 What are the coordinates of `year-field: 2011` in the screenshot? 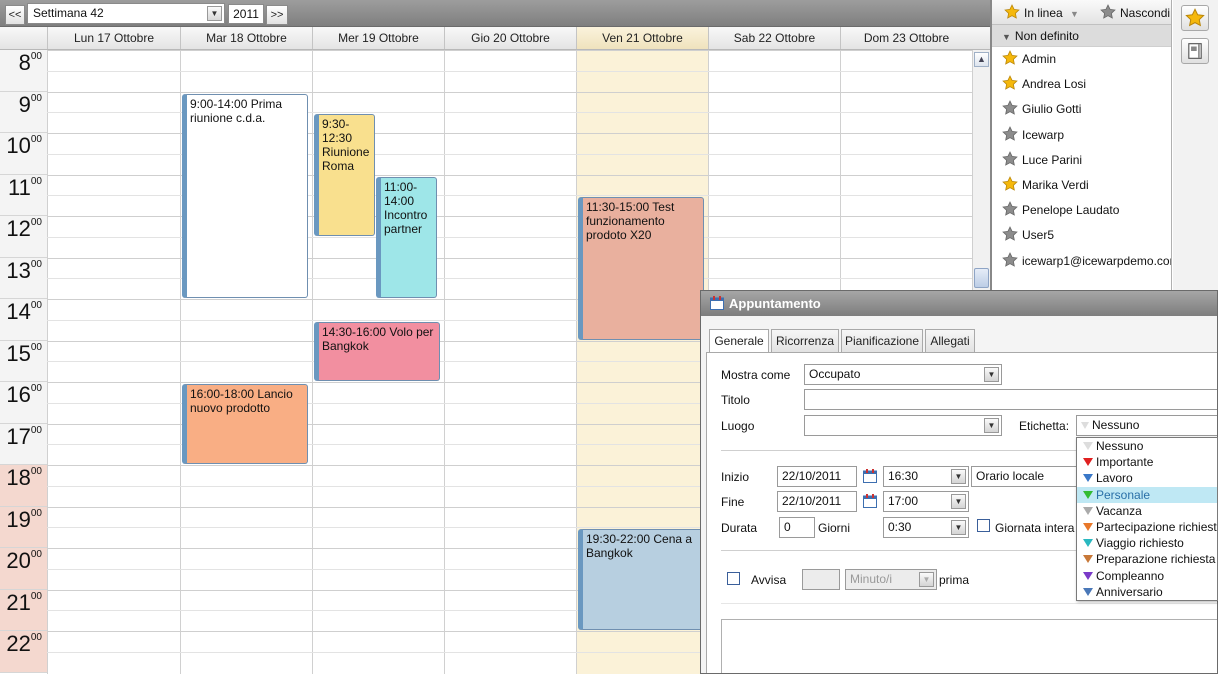 It's located at (246, 14).